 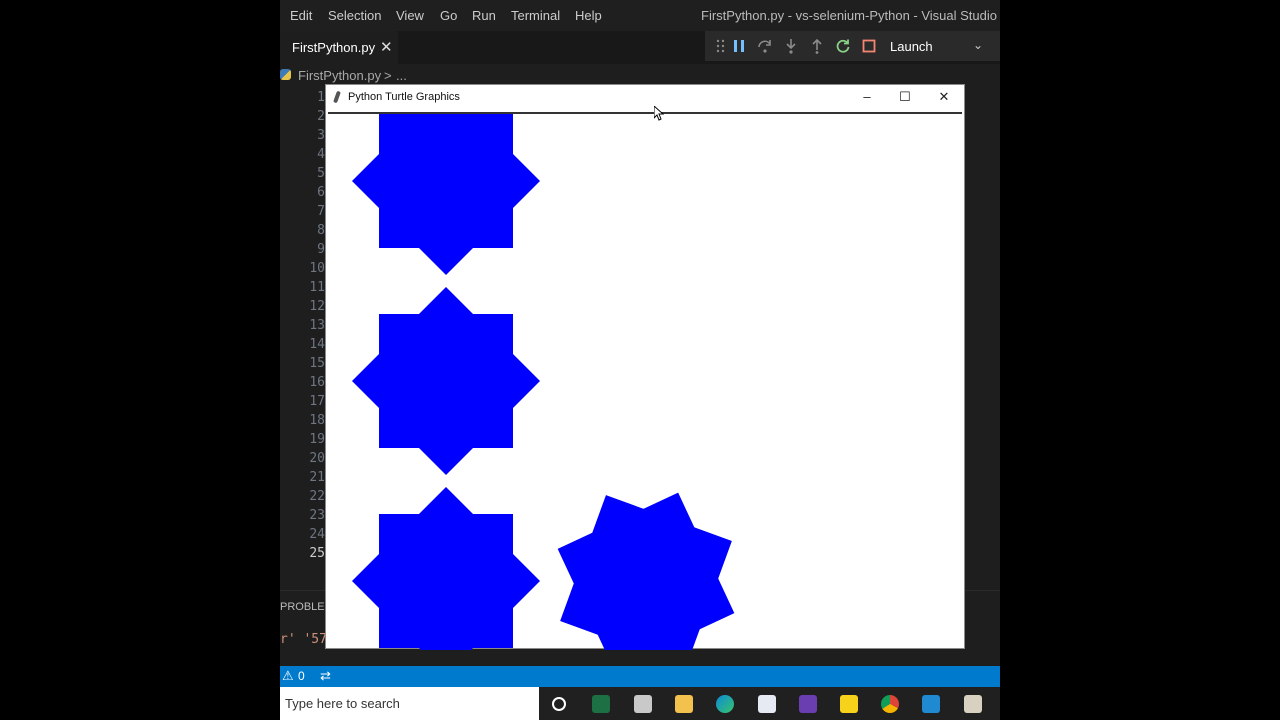 I want to click on terminal-output: r' '57, so click(x=303, y=639).